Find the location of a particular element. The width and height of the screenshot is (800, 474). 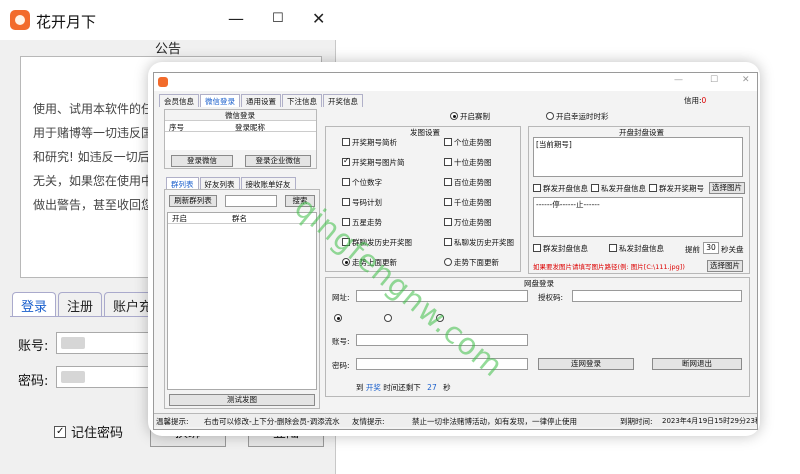

trend-up-option: 走势上面更新 is located at coordinates (369, 262).